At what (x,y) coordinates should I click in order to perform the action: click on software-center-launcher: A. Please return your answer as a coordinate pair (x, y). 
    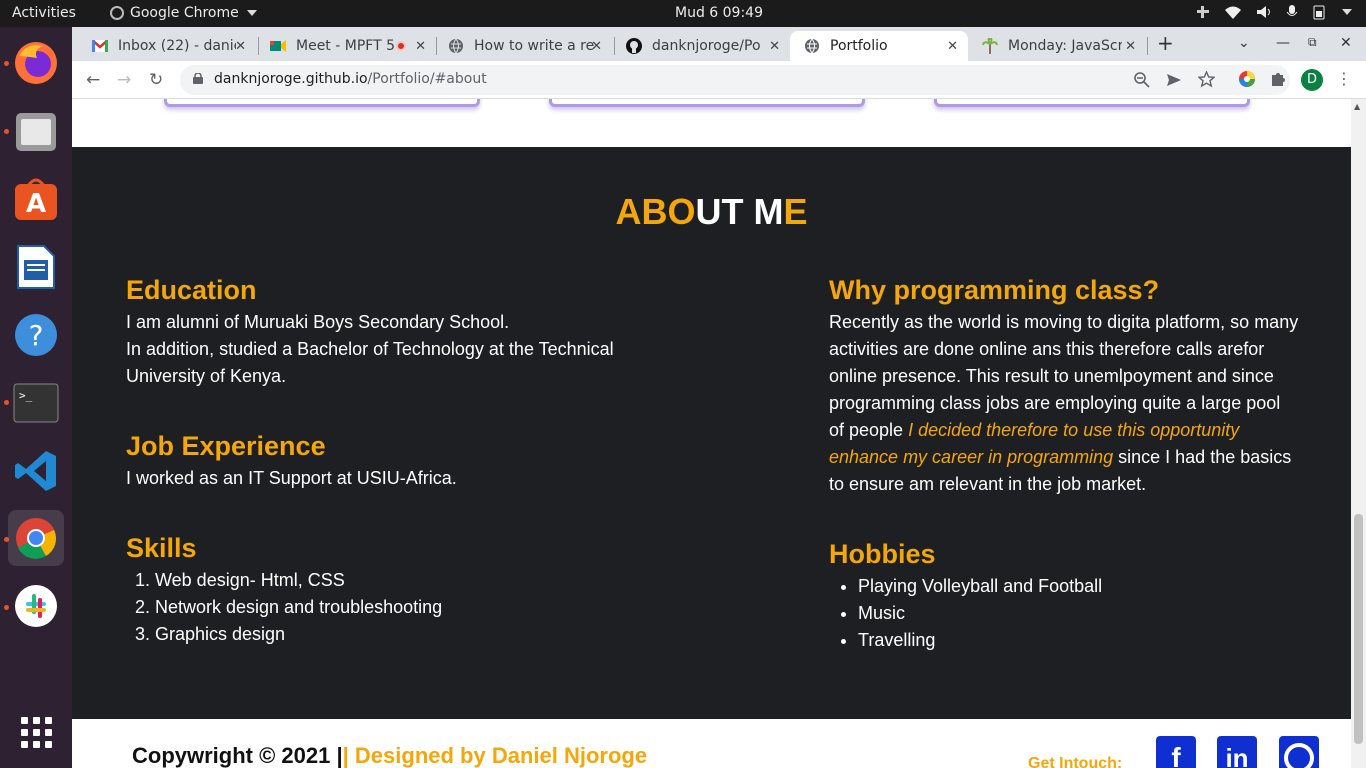
    Looking at the image, I should click on (36, 199).